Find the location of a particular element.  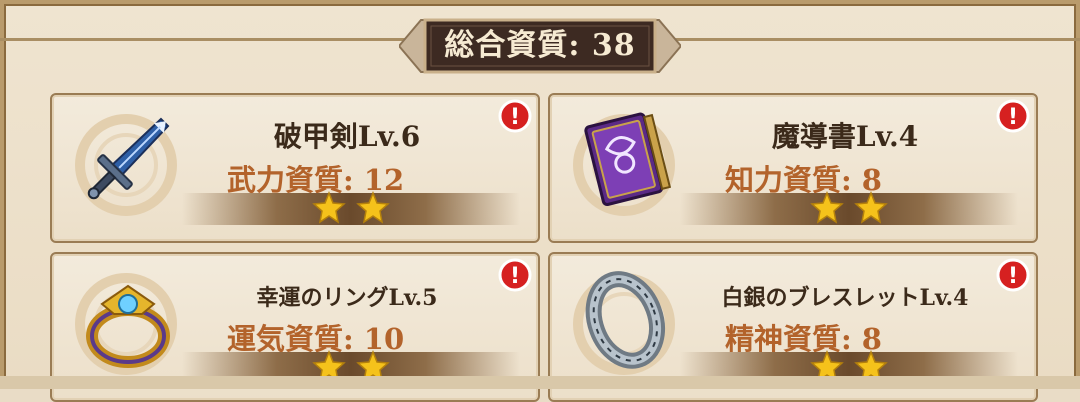

total-quality-banner: 総合資質: 38 is located at coordinates (540, 46).